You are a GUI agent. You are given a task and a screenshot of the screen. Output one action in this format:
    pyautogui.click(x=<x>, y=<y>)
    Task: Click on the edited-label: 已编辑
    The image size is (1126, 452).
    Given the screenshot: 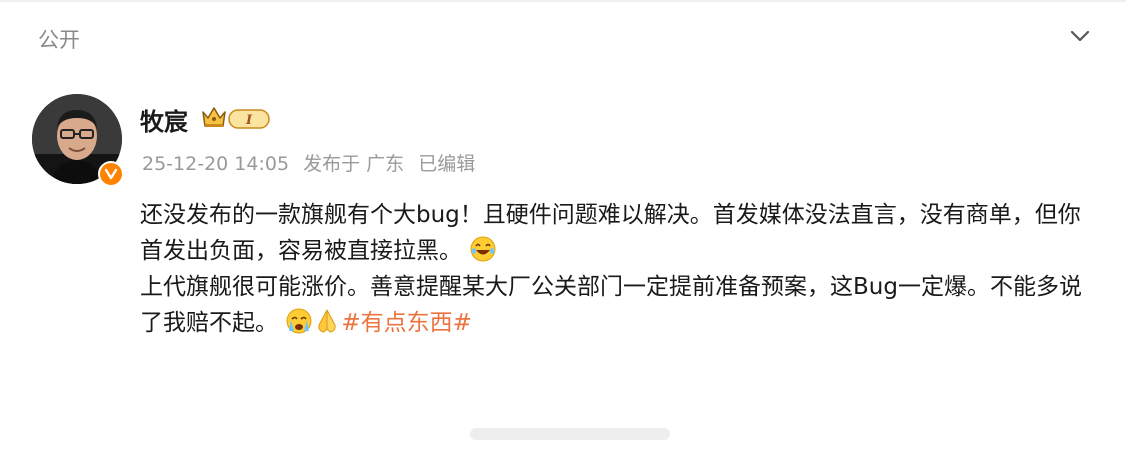 What is the action you would take?
    pyautogui.click(x=446, y=164)
    